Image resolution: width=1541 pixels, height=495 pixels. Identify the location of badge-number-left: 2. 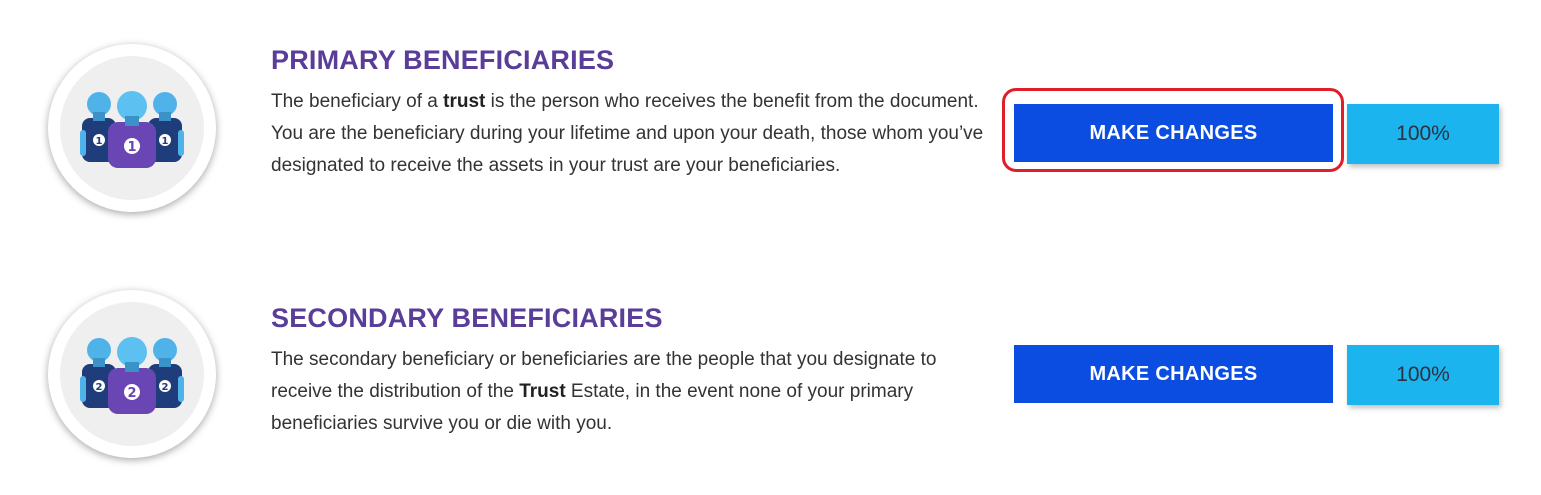
(99, 387).